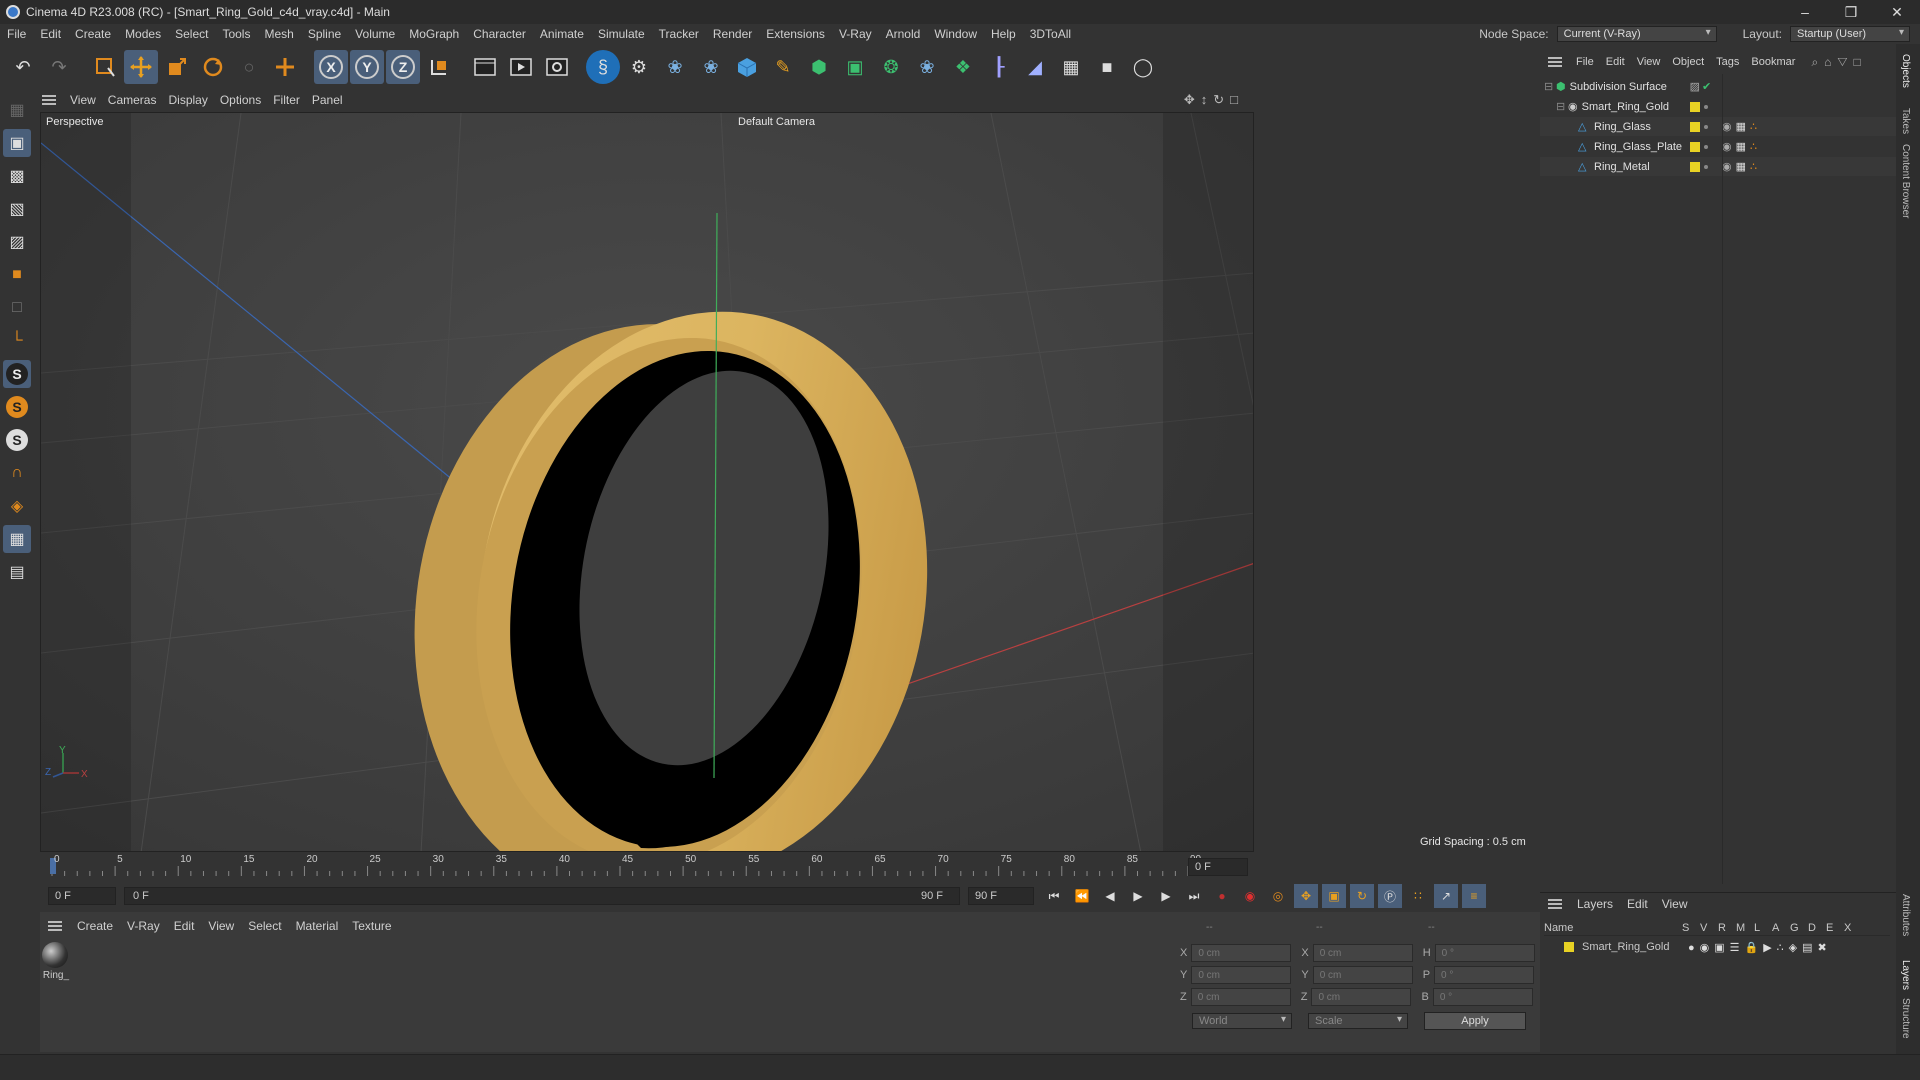  I want to click on render-region-icon, so click(485, 67).